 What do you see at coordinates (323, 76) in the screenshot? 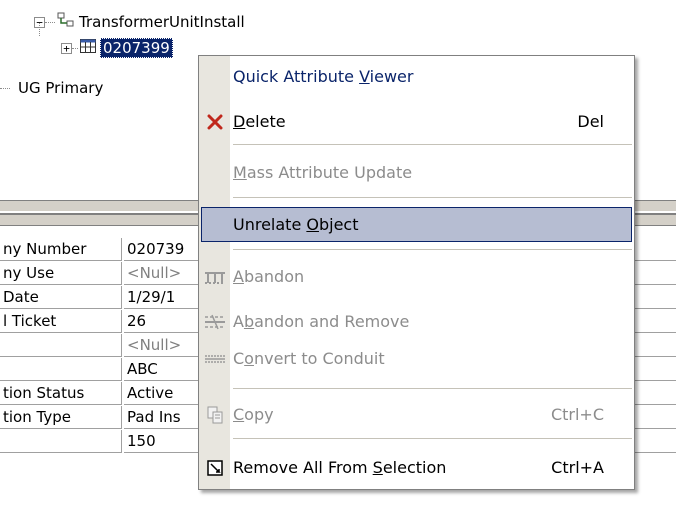
I see `menu-item-label: Quick Attribute Viewer` at bounding box center [323, 76].